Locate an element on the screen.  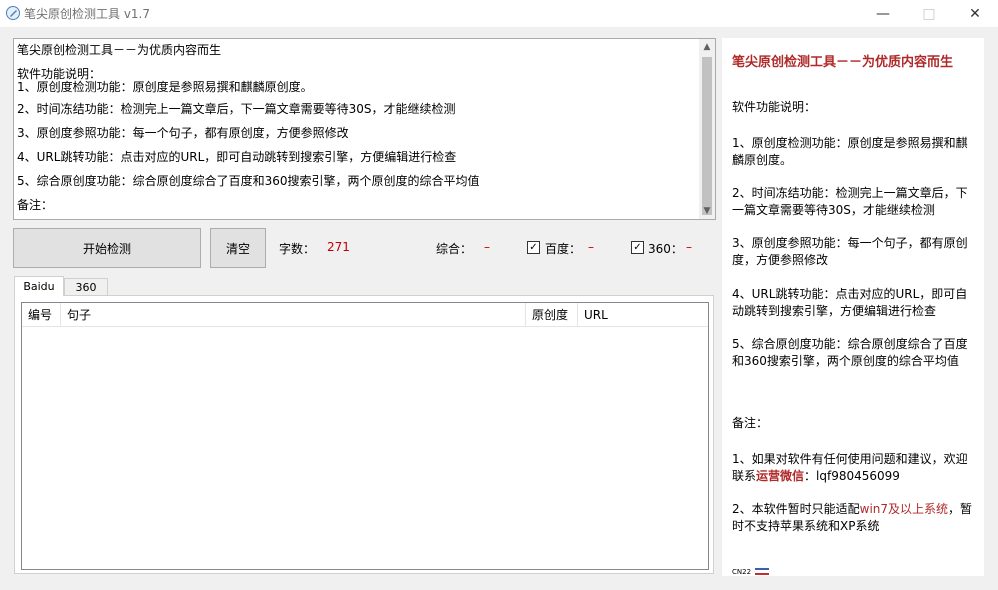
start-check-button: 开始检测 is located at coordinates (107, 248).